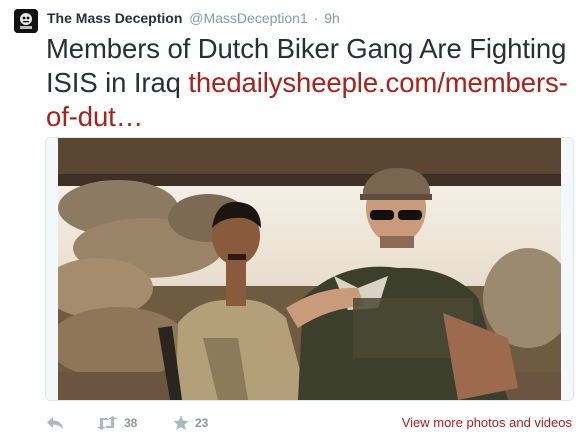  Describe the element at coordinates (190, 423) in the screenshot. I see `favorite-button: 23` at that location.